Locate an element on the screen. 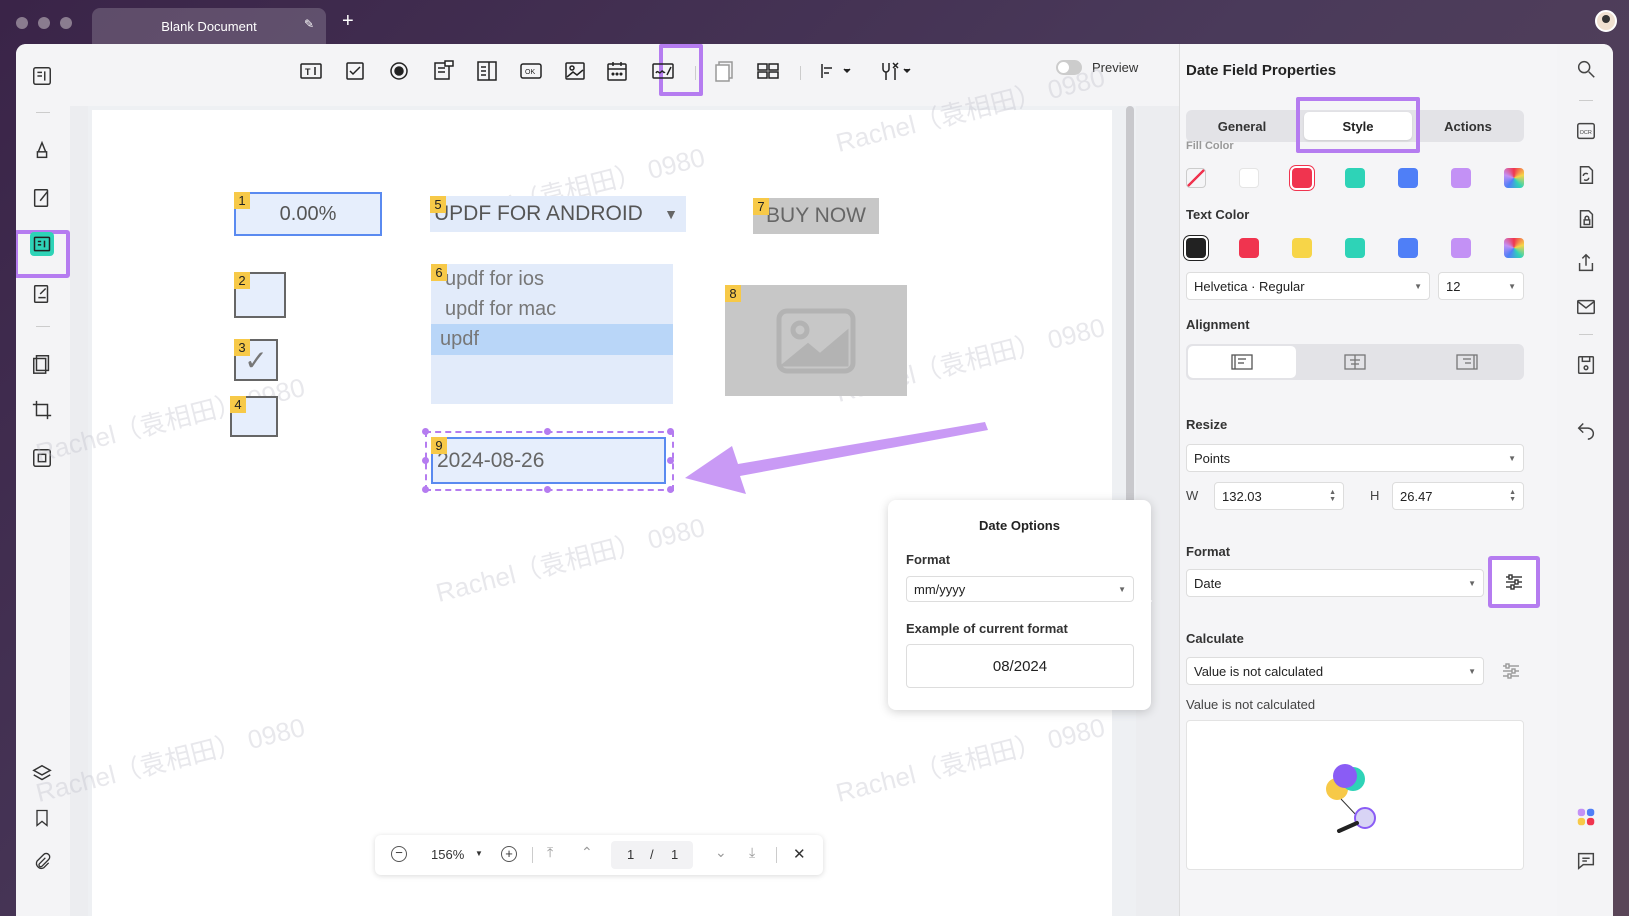  first-page-icon: ⤒ is located at coordinates (550, 852).